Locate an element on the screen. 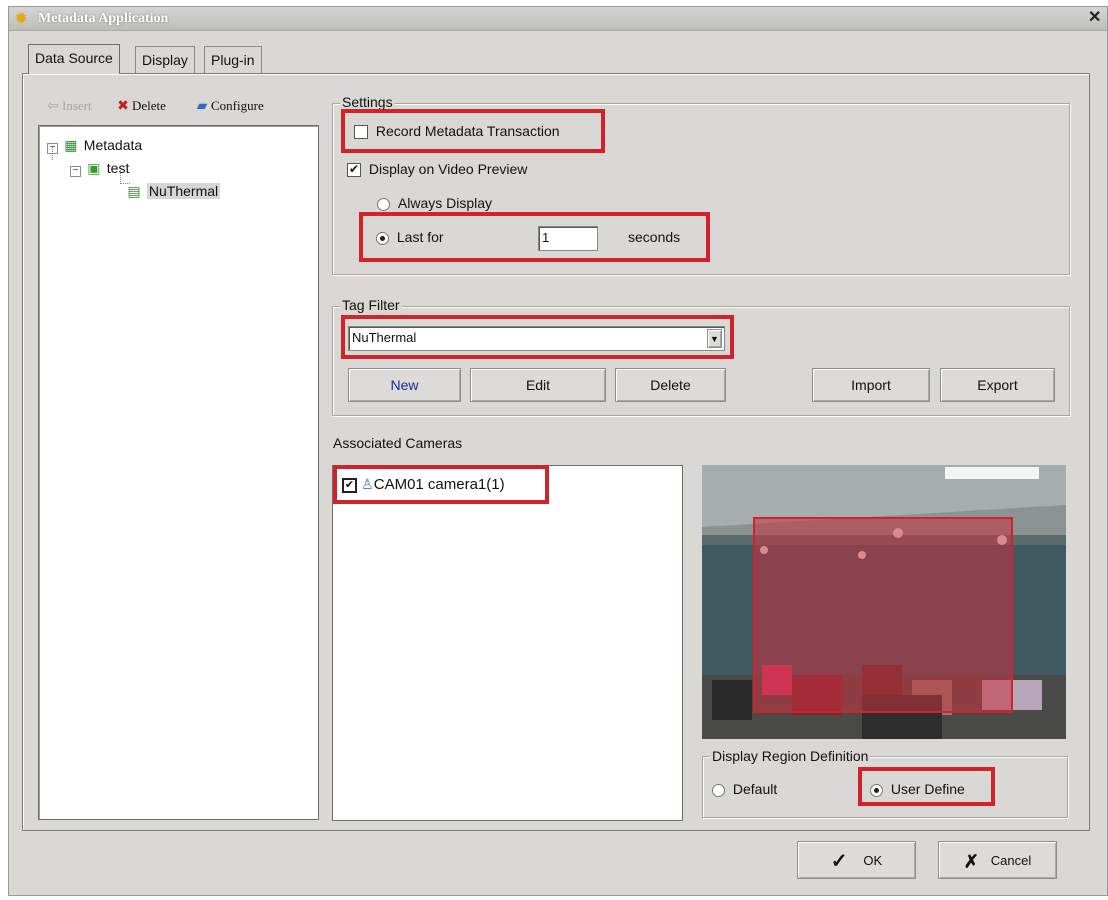 The height and width of the screenshot is (900, 1108). export-button: Export is located at coordinates (997, 385).